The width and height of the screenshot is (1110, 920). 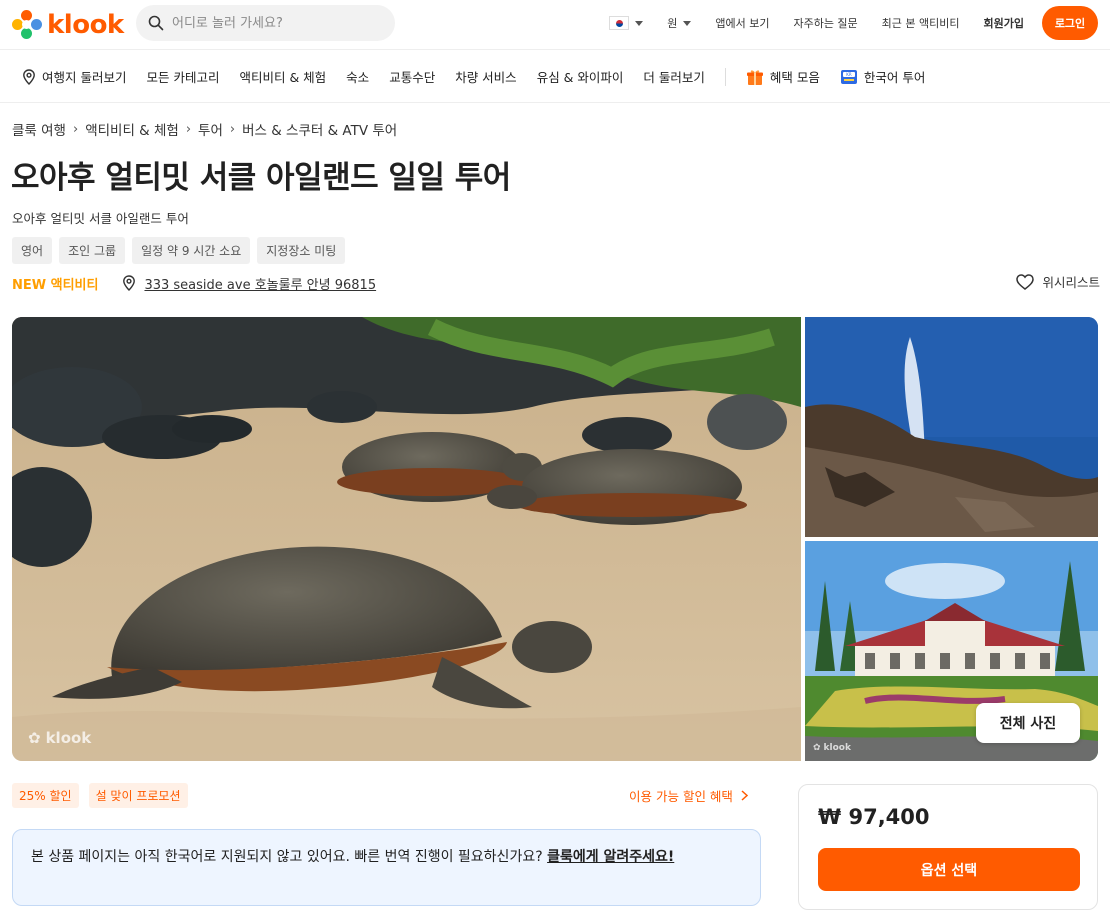 What do you see at coordinates (874, 817) in the screenshot?
I see `price: ₩ 97,400` at bounding box center [874, 817].